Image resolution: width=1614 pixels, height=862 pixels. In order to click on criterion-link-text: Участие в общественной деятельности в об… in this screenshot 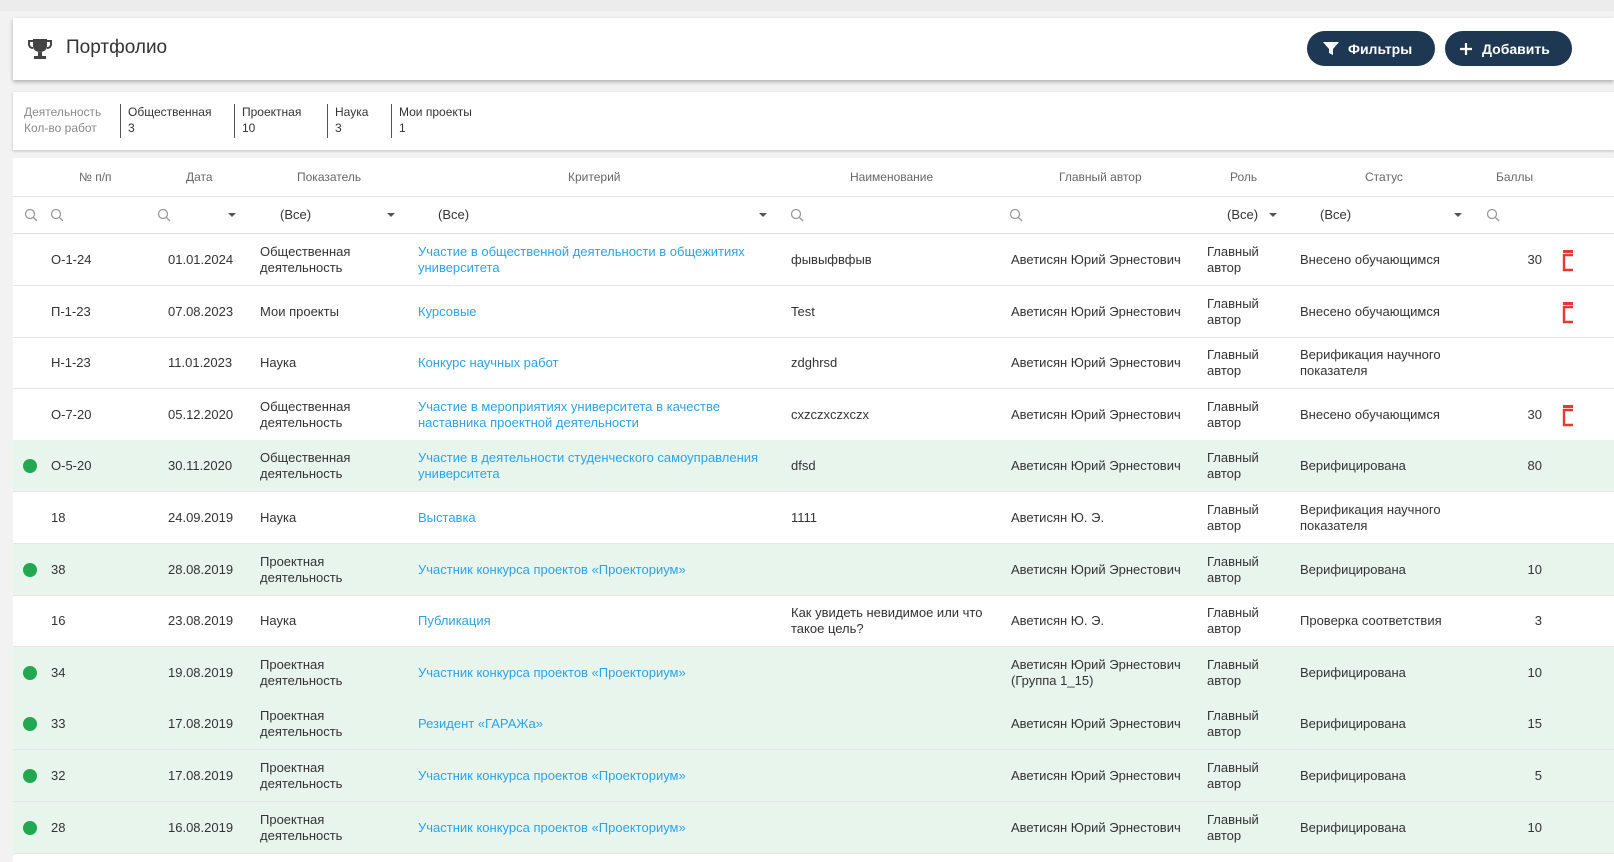, I will do `click(581, 252)`.